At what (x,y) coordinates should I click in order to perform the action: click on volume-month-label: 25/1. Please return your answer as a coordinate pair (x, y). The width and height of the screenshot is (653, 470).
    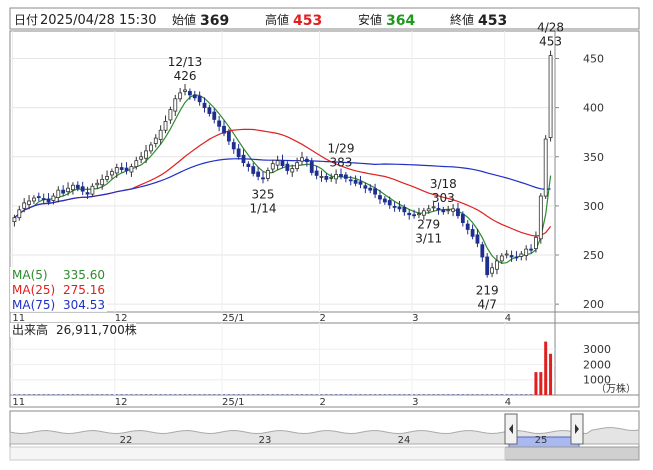
    Looking at the image, I should click on (233, 402).